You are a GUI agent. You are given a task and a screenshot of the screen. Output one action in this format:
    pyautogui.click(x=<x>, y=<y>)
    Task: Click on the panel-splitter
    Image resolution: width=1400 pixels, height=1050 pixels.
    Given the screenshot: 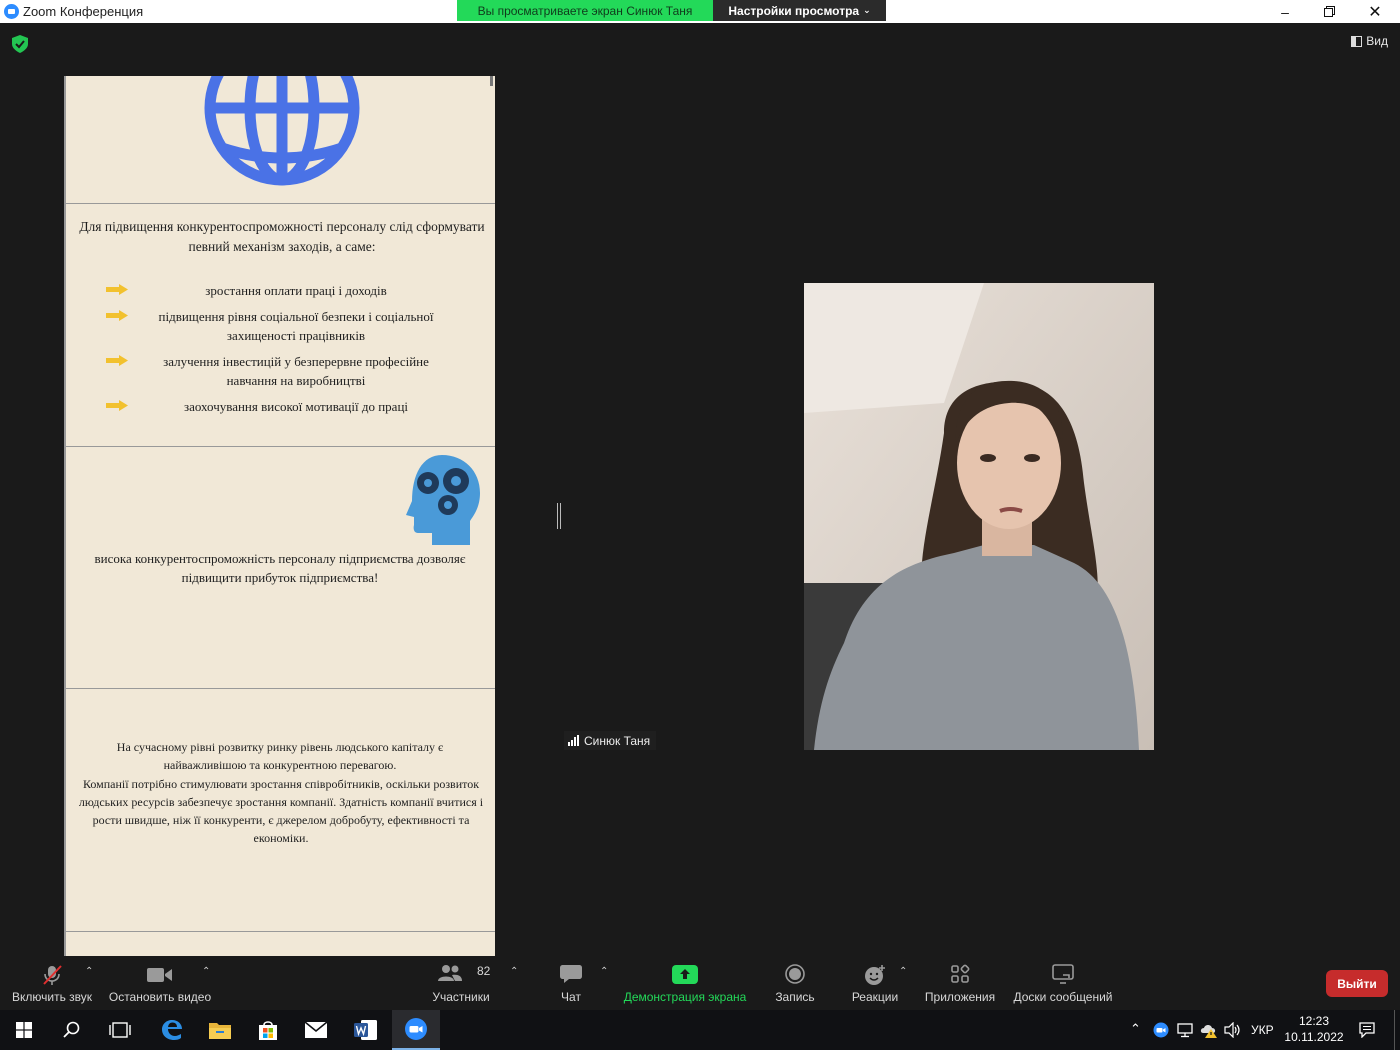 What is the action you would take?
    pyautogui.click(x=559, y=516)
    